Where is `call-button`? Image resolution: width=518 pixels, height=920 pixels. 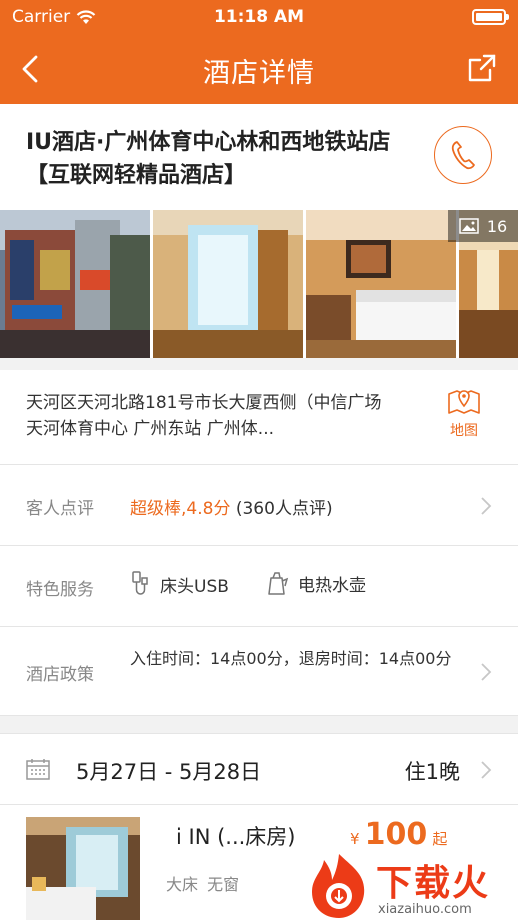
call-button is located at coordinates (463, 155).